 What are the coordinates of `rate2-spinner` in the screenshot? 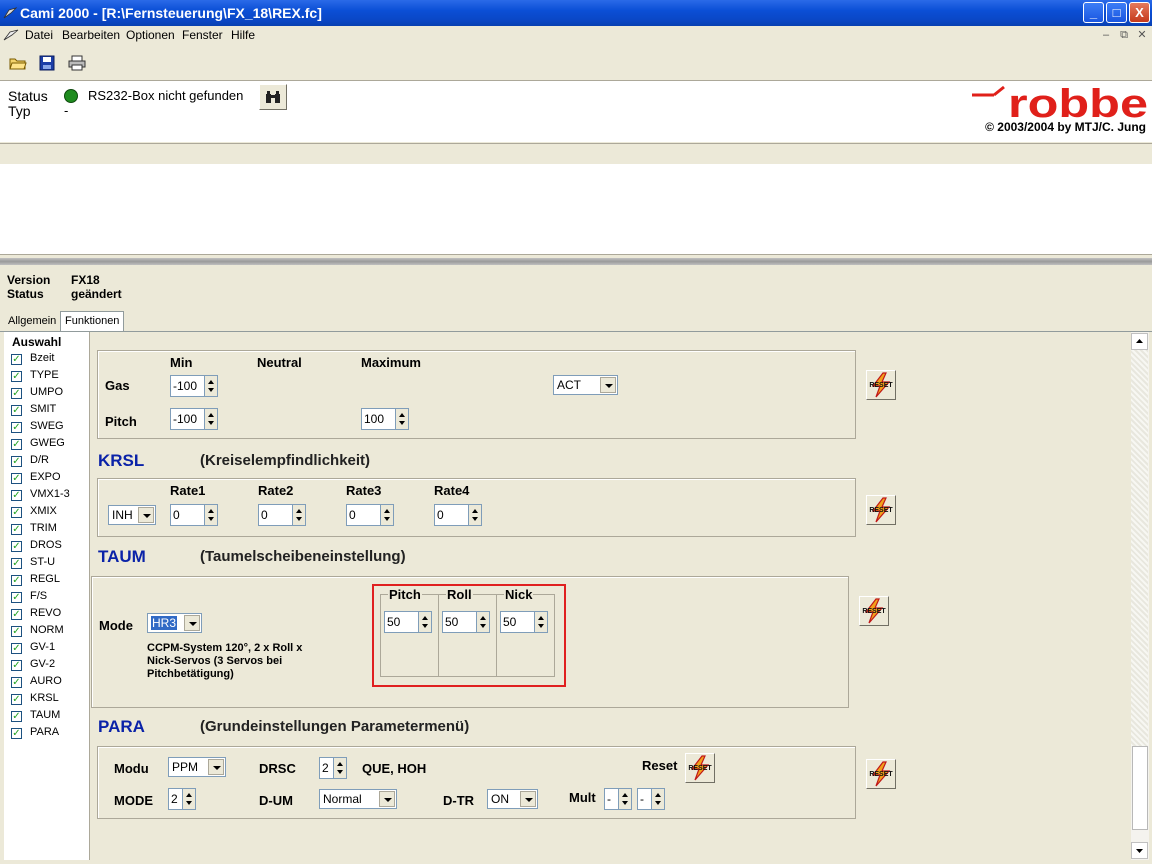 It's located at (299, 515).